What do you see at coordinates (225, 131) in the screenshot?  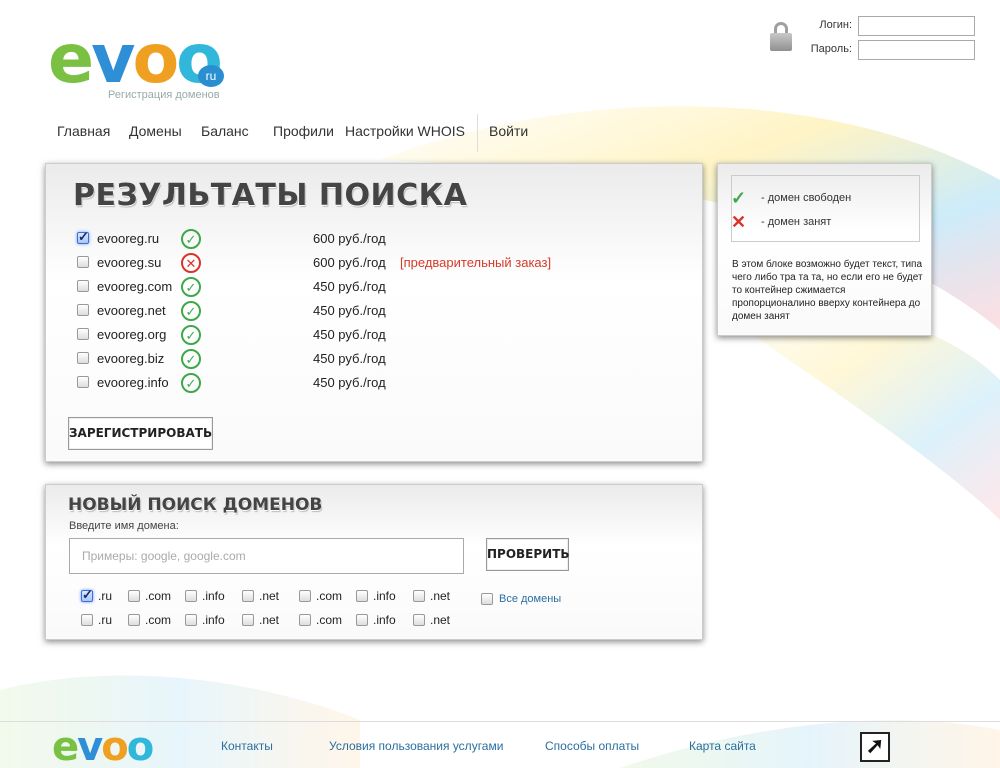 I see `nav-item-balance: Баланс` at bounding box center [225, 131].